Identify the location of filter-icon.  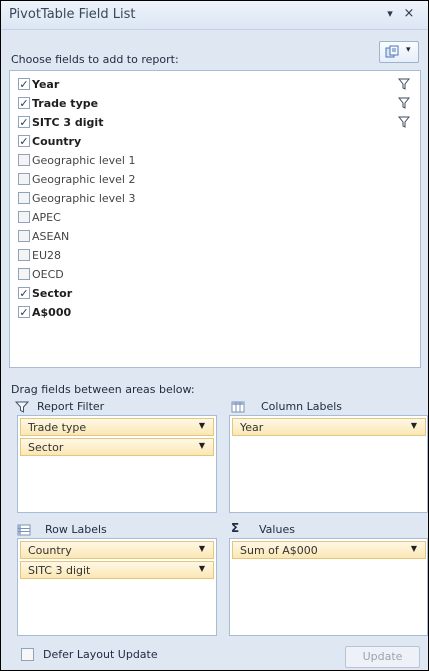
(22, 407).